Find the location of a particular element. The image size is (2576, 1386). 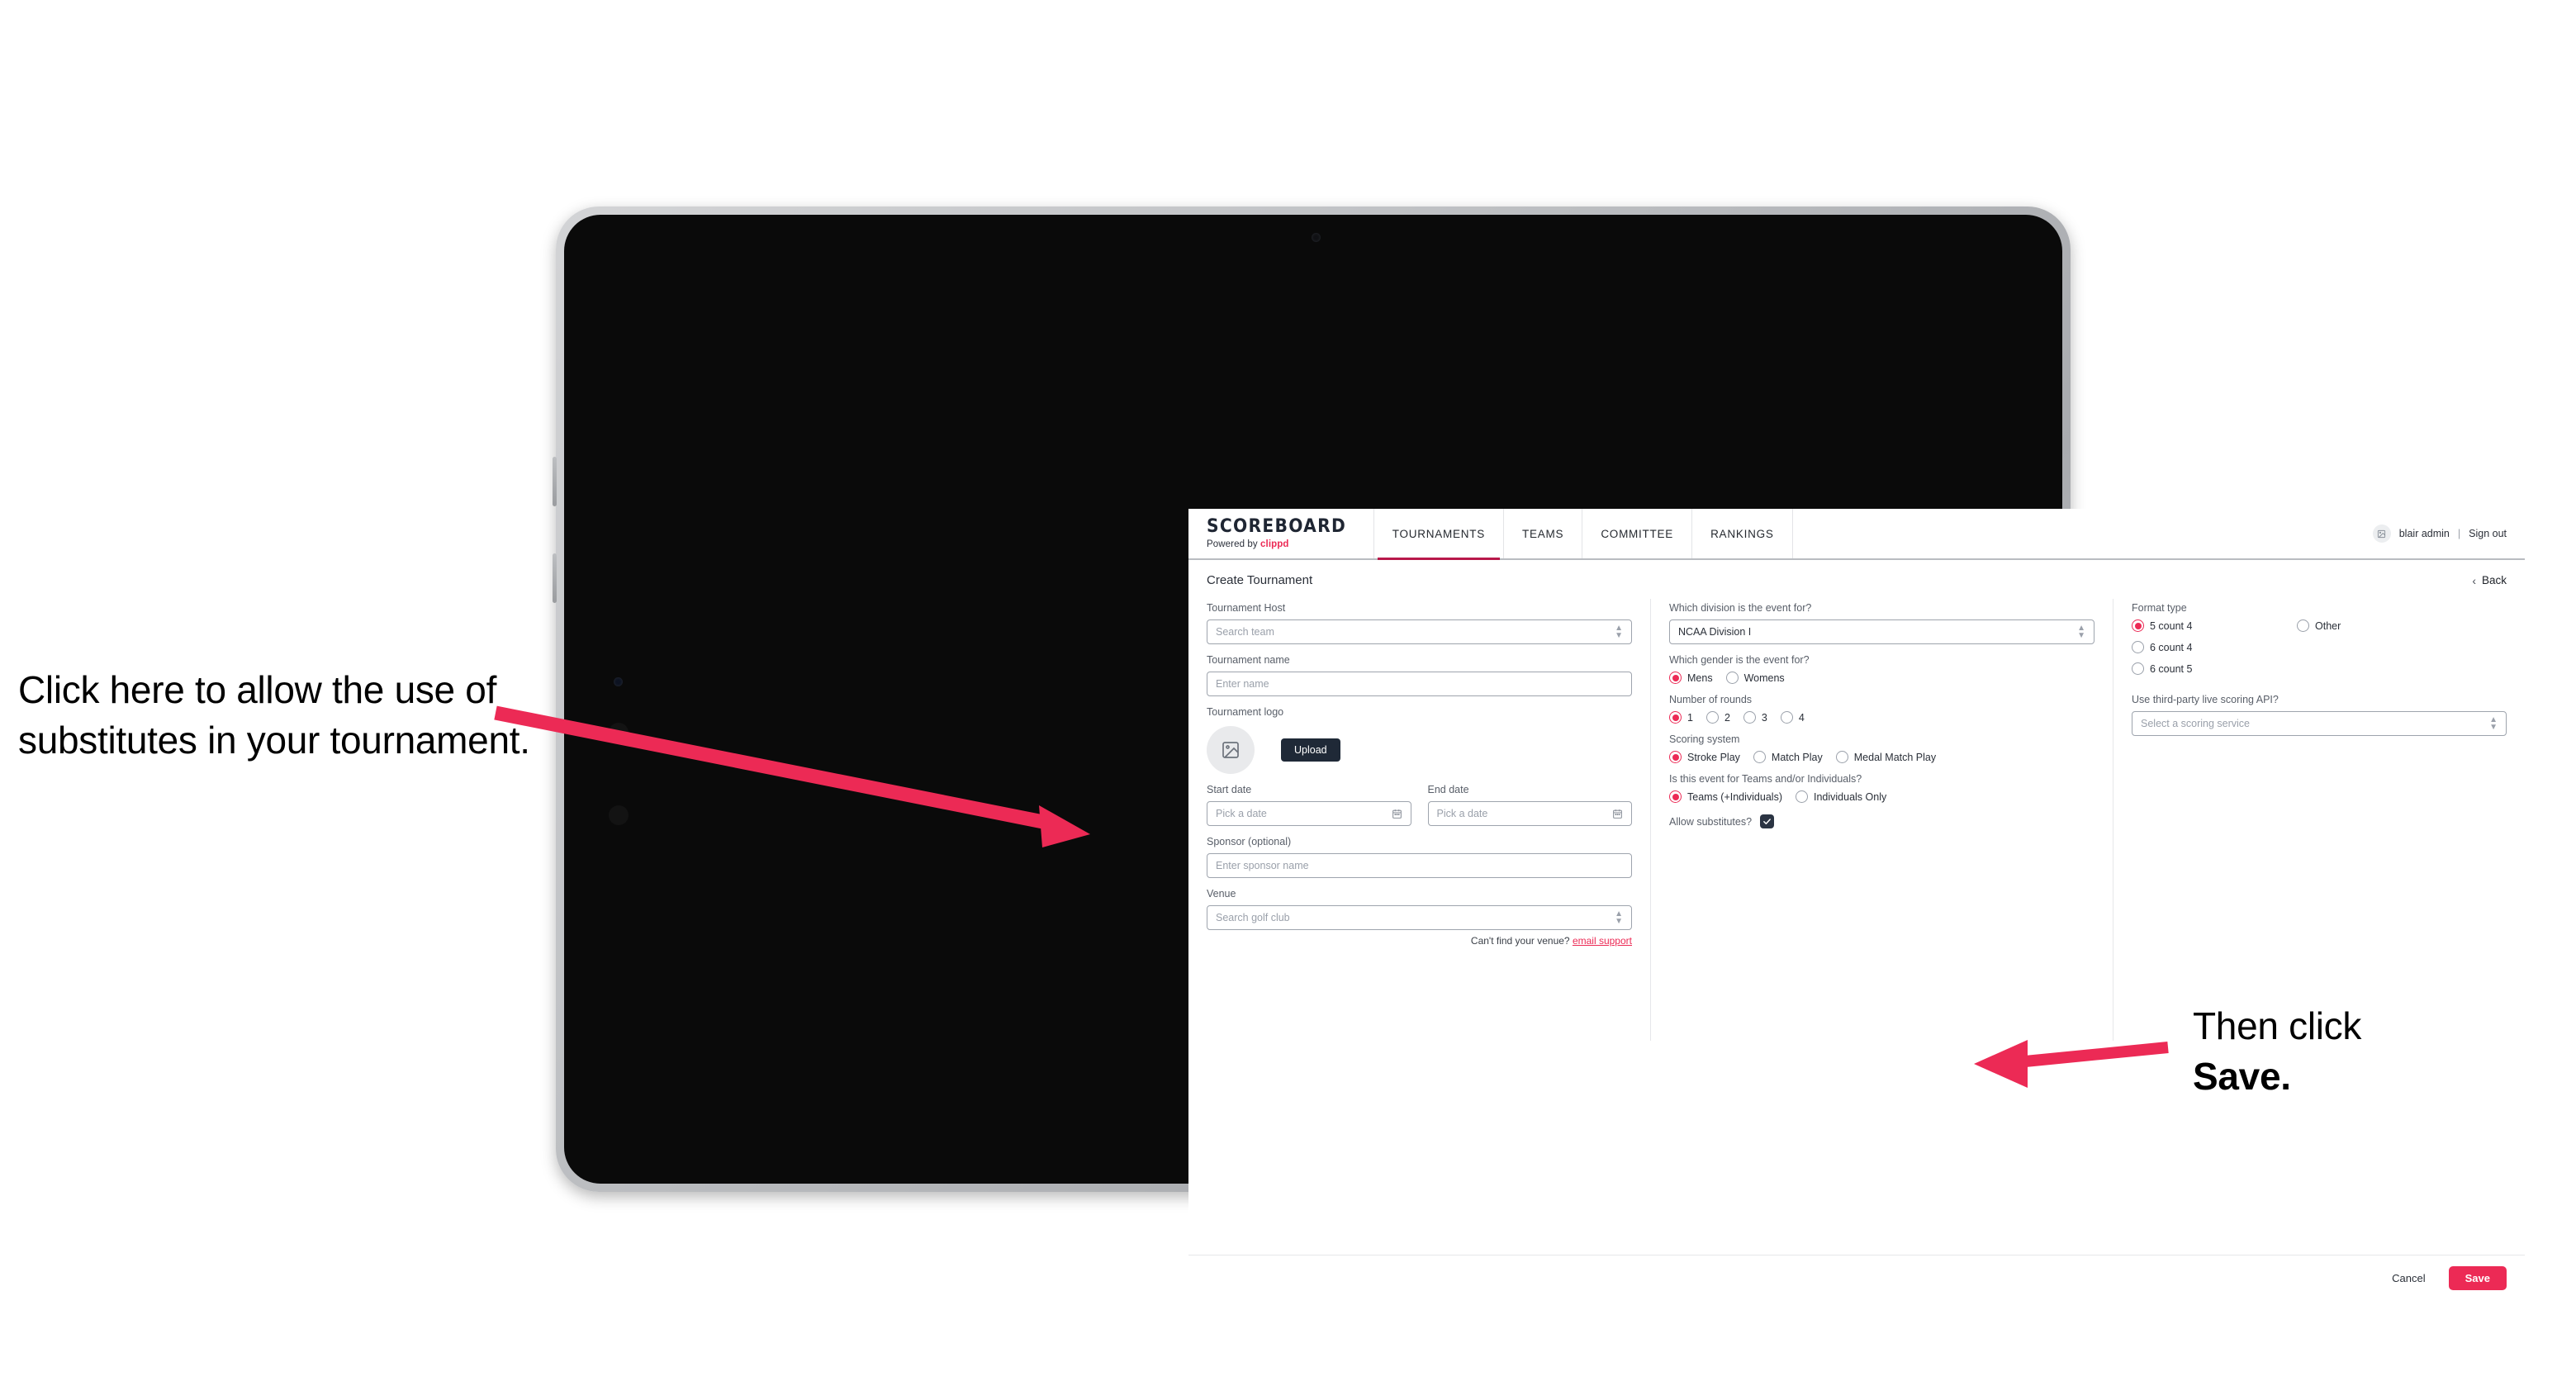

header-user-area: blair admin | Sign out is located at coordinates (2448, 533).